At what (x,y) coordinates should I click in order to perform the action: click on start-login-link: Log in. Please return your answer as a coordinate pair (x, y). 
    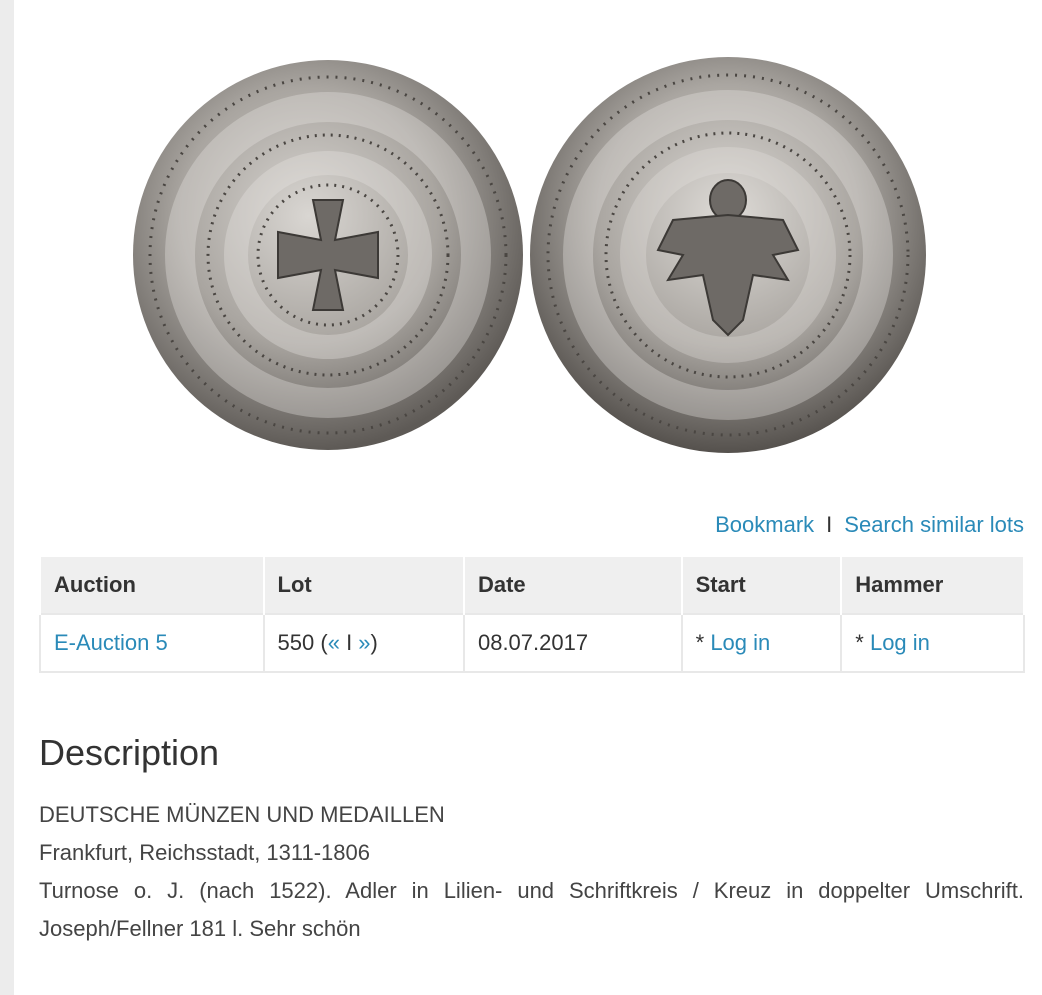
    Looking at the image, I should click on (740, 642).